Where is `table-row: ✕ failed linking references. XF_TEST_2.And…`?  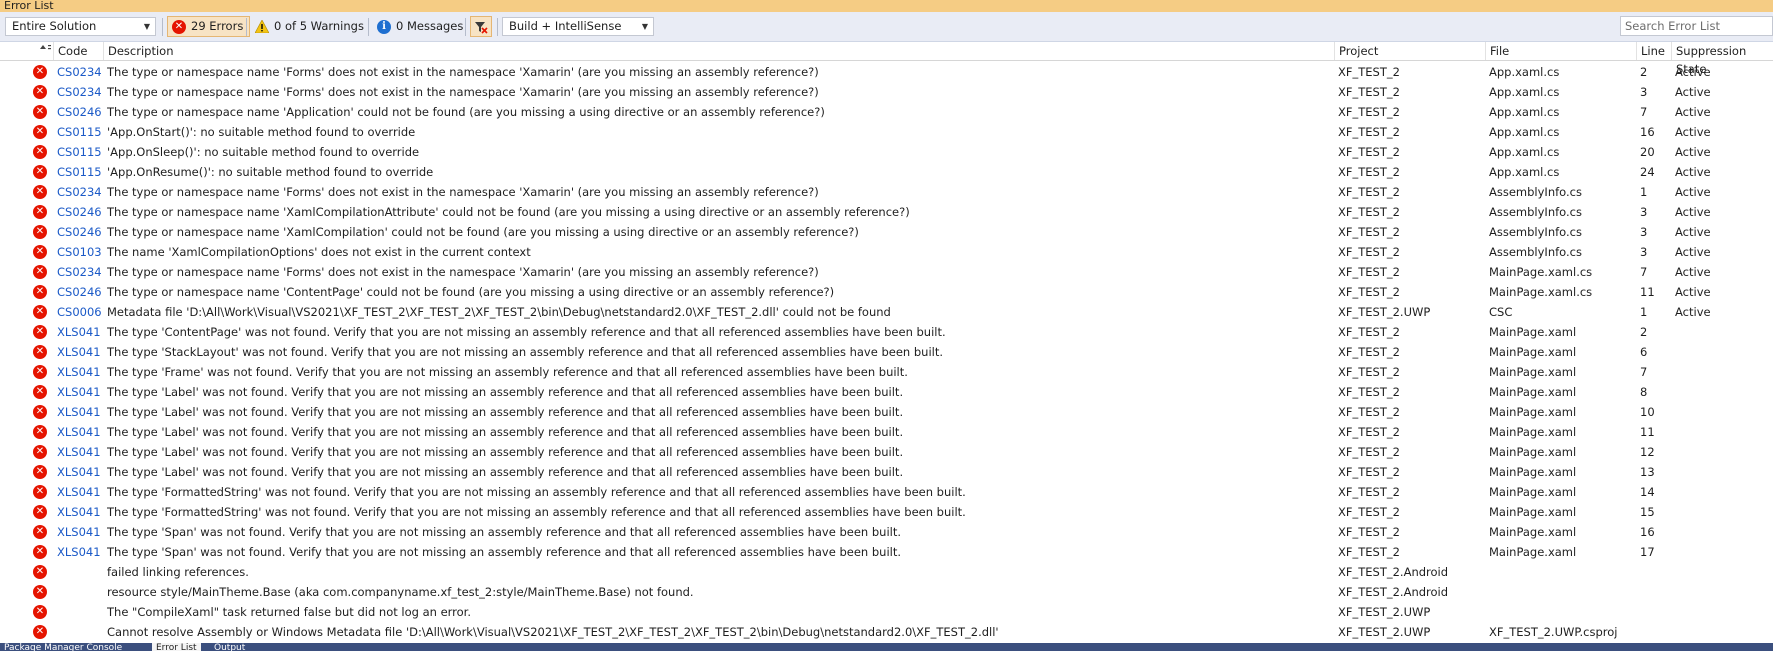
table-row: ✕ failed linking references. XF_TEST_2.And… is located at coordinates (886, 572).